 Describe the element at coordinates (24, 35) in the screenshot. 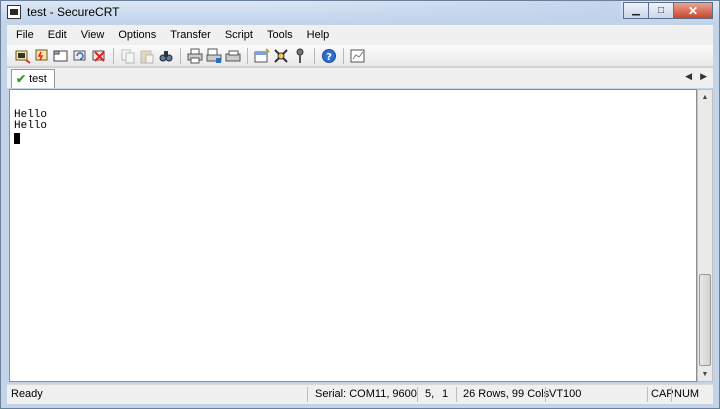

I see `menu-file: File` at that location.